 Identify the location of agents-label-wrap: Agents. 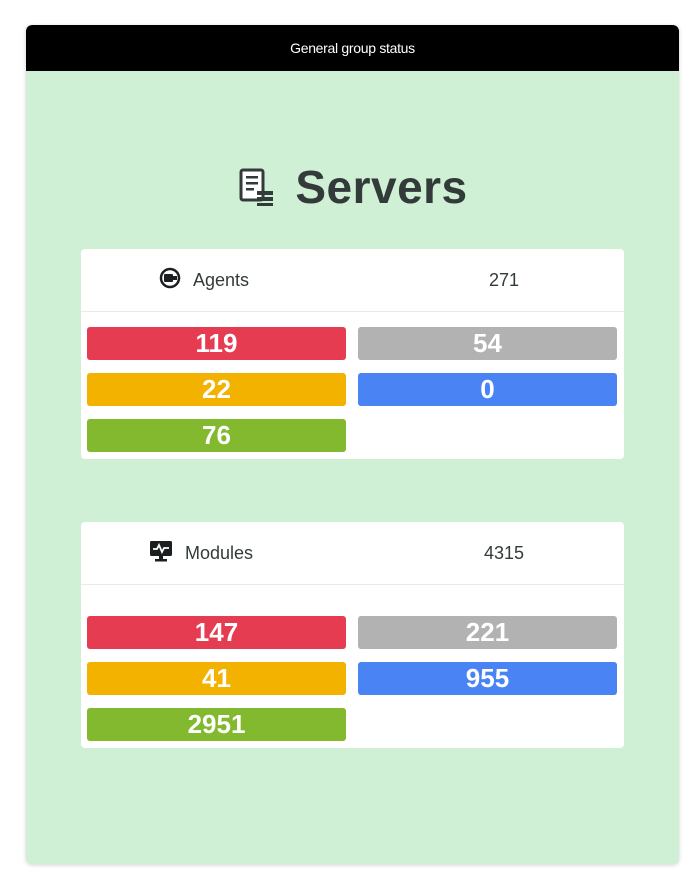
(204, 280).